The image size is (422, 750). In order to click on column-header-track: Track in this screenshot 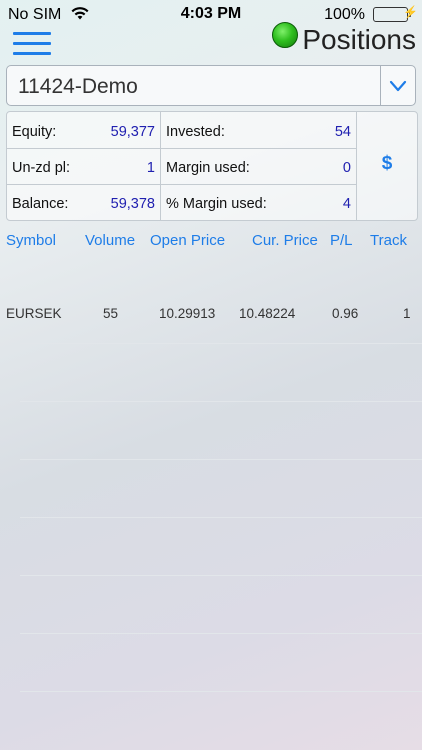, I will do `click(388, 240)`.